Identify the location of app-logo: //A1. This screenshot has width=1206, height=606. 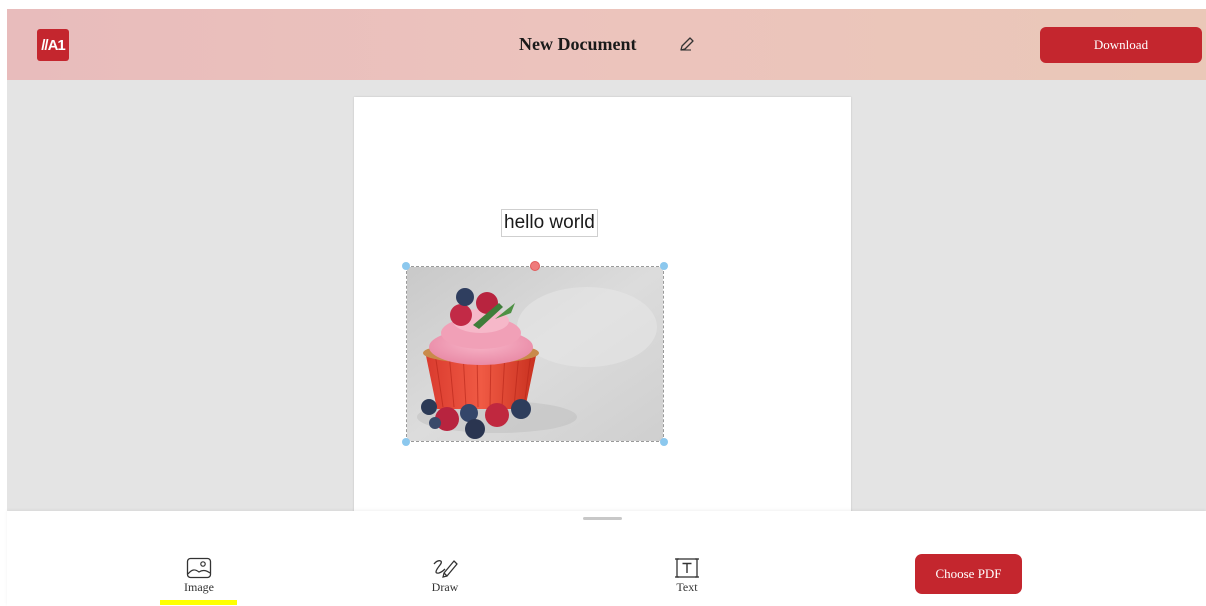
(53, 45).